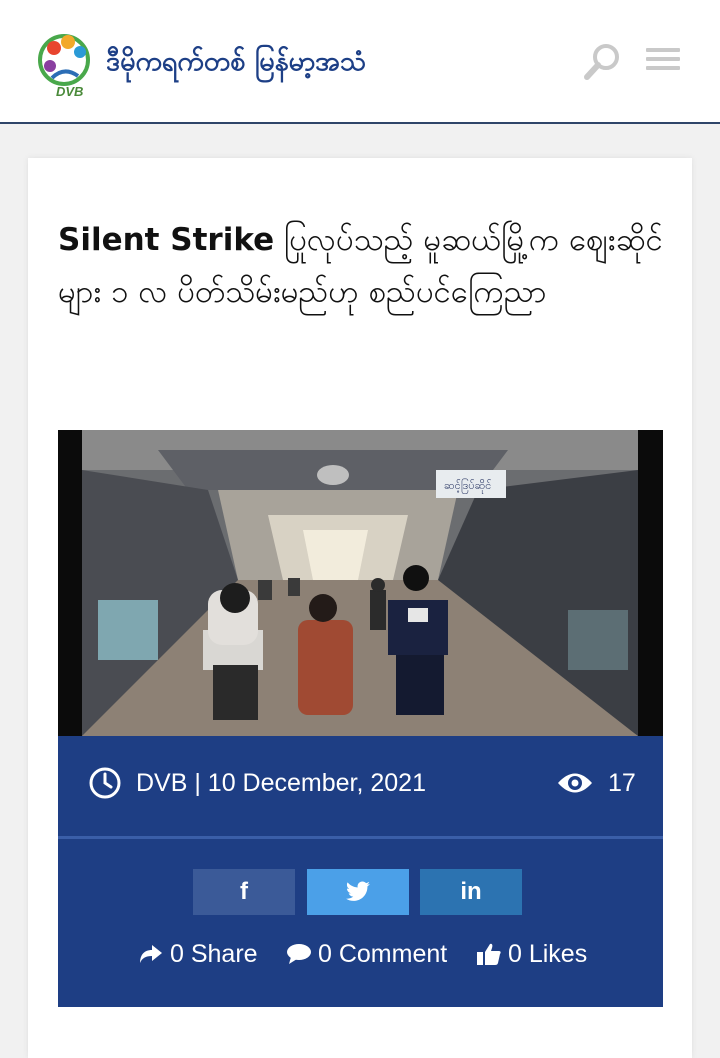  I want to click on share-count: 0 Share, so click(214, 953).